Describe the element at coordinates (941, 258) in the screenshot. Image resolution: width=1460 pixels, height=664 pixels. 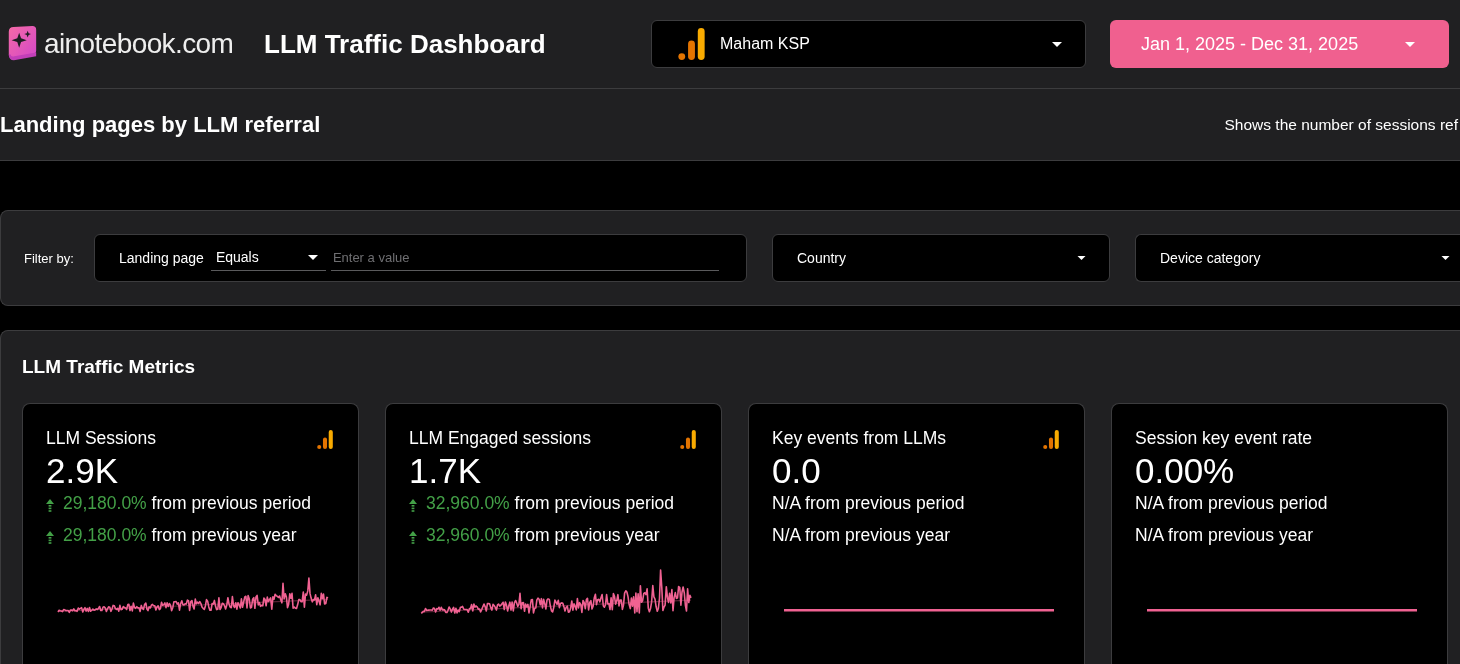
I see `filter-dropdown: Country` at that location.